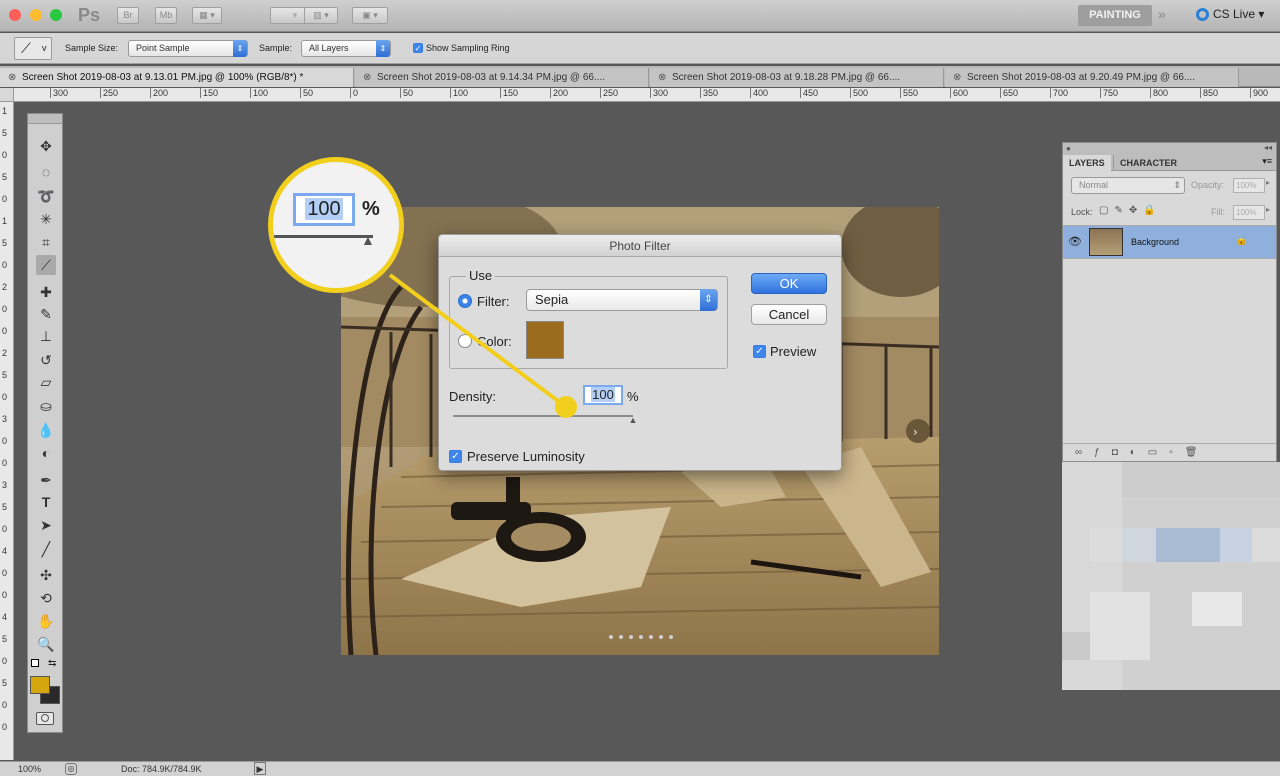  I want to click on paint-bucket-tool-icon: ⛀, so click(46, 406).